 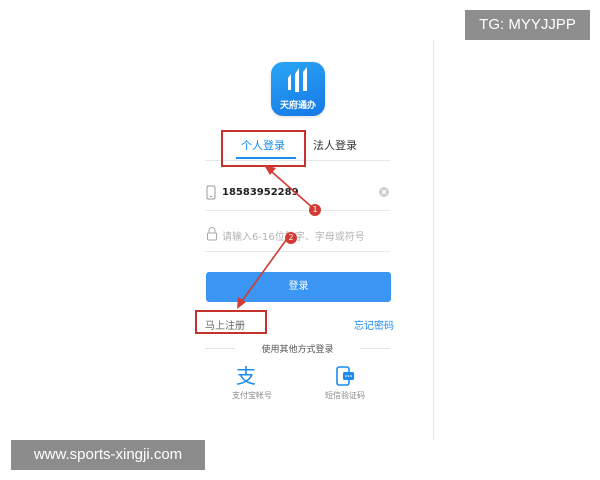 What do you see at coordinates (291, 238) in the screenshot?
I see `annotation-marker-2: 2` at bounding box center [291, 238].